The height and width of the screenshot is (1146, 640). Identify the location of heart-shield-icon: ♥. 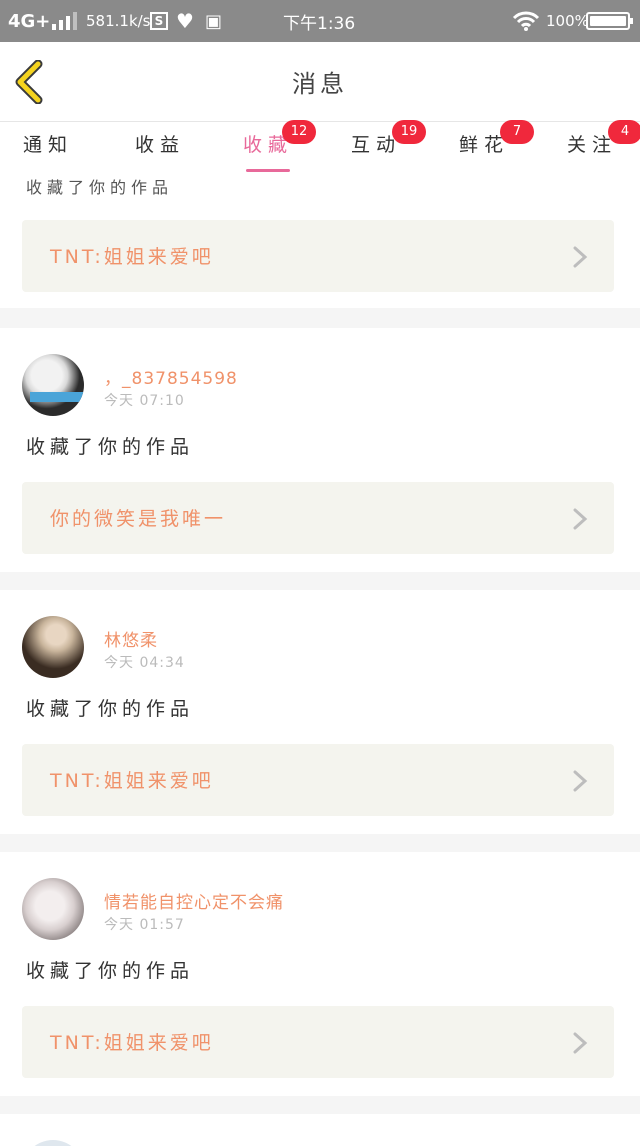
(185, 21).